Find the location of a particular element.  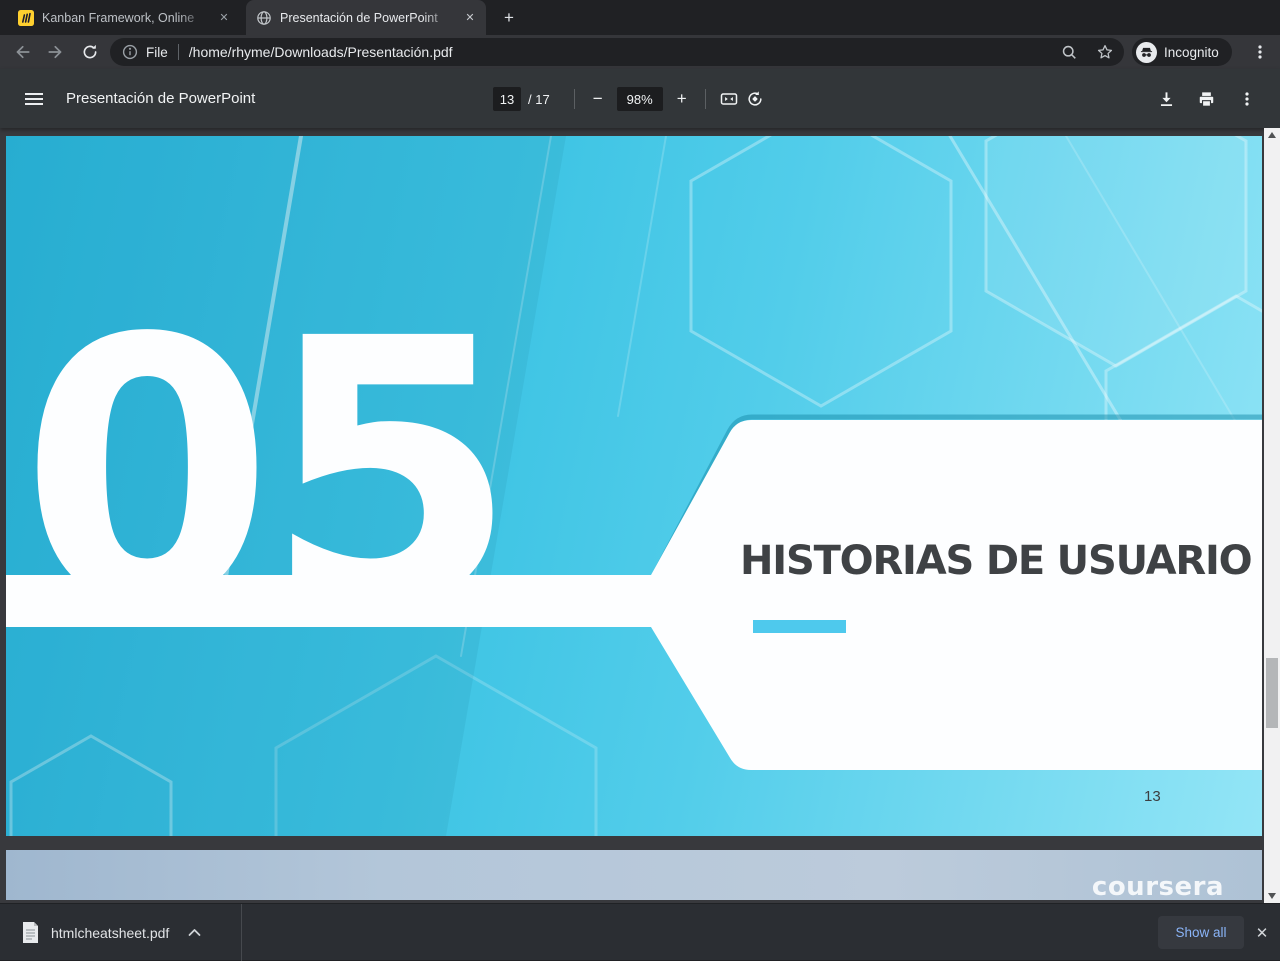

pdf-menu-hamburger-icon is located at coordinates (34, 99).